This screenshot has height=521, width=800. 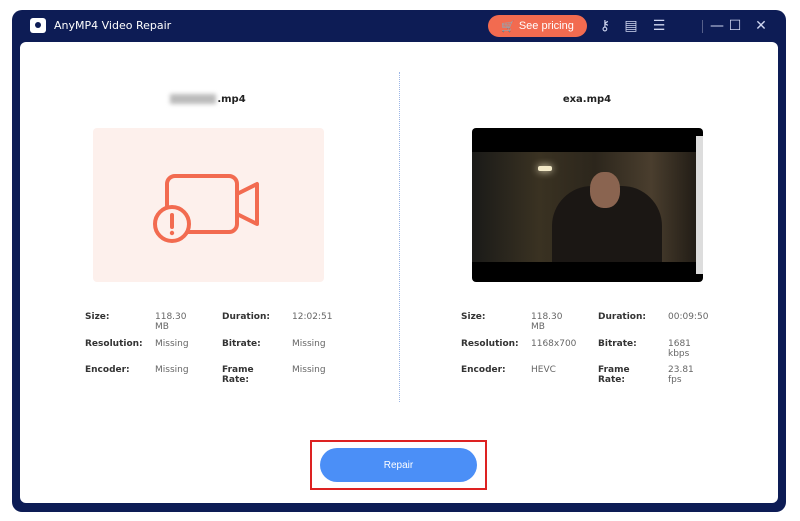 I want to click on close-icon: ✕, so click(x=761, y=26).